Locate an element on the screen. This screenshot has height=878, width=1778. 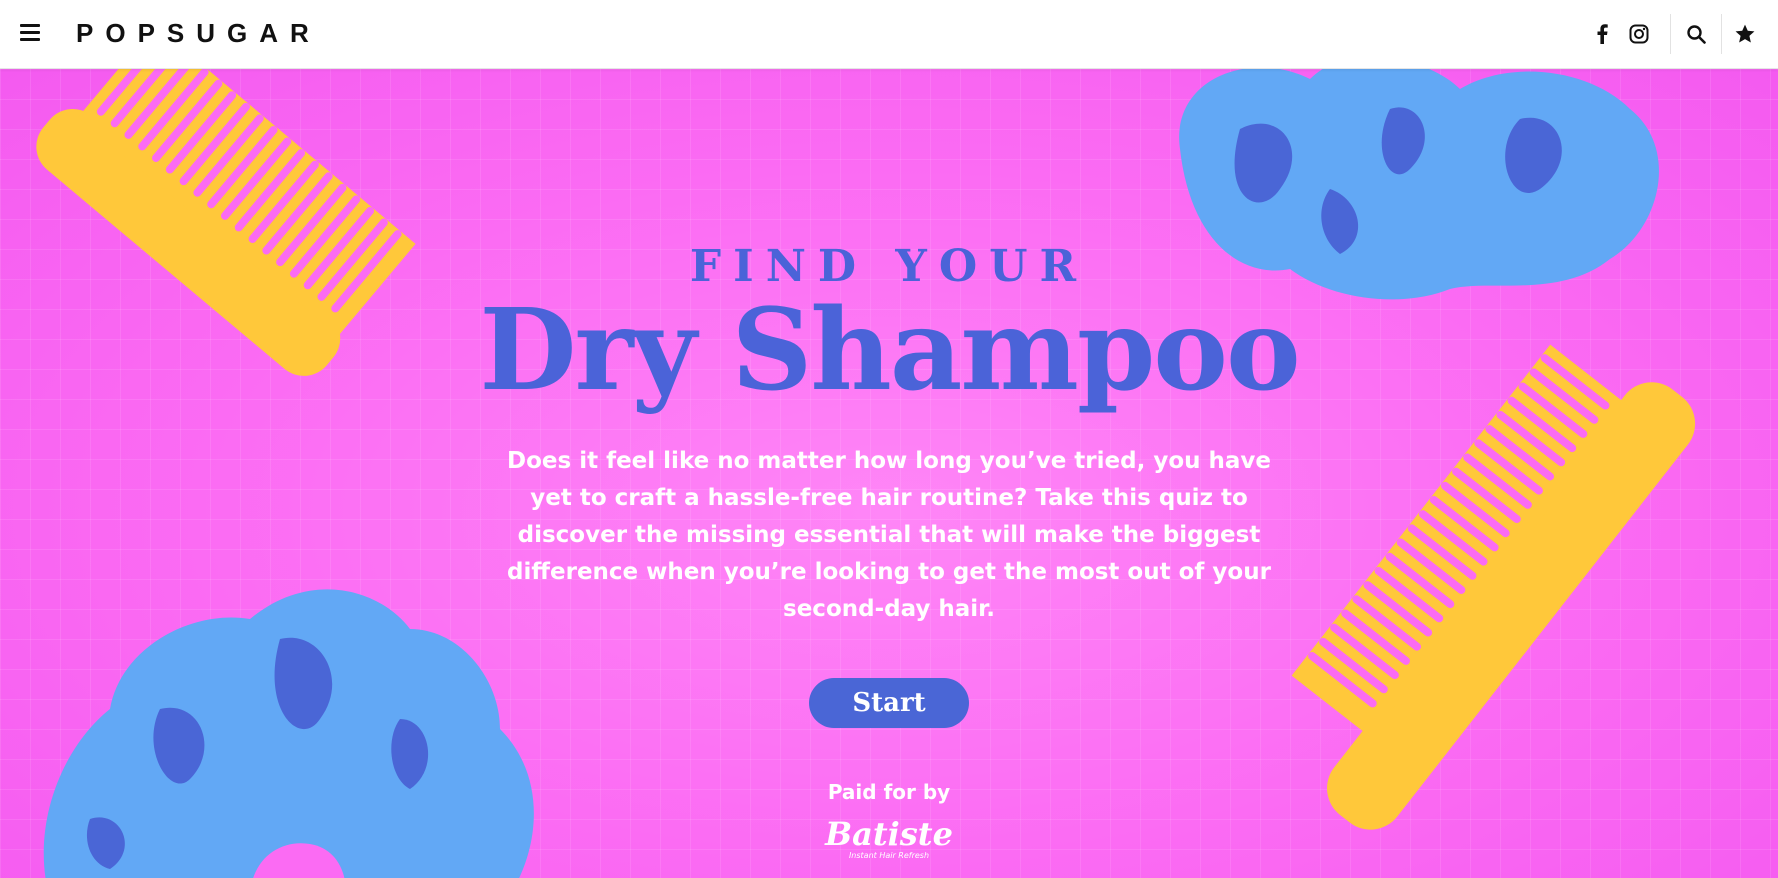
sponsor-label: Paid for by is located at coordinates (889, 792).